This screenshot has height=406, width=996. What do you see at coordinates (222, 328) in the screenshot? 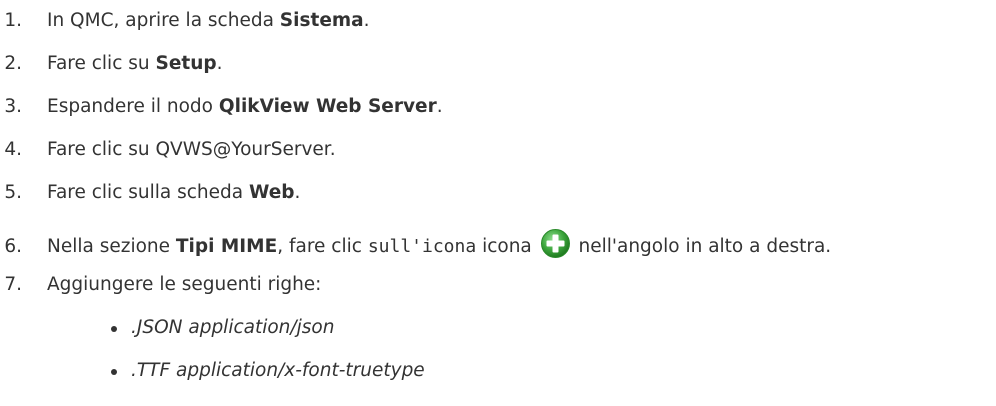
I see `list-item: .JSON application/json` at bounding box center [222, 328].